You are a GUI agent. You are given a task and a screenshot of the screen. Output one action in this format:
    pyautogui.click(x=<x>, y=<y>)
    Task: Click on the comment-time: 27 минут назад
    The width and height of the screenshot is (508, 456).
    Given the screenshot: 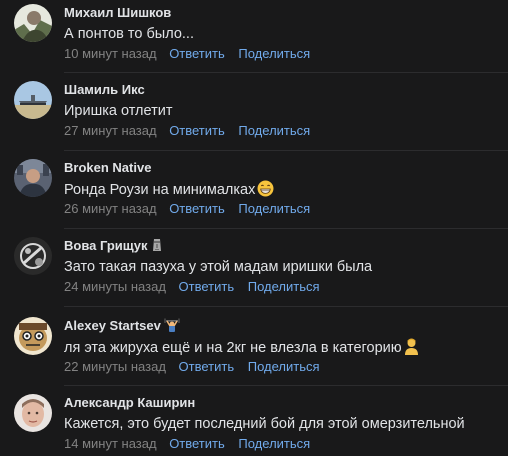 What is the action you would take?
    pyautogui.click(x=110, y=130)
    